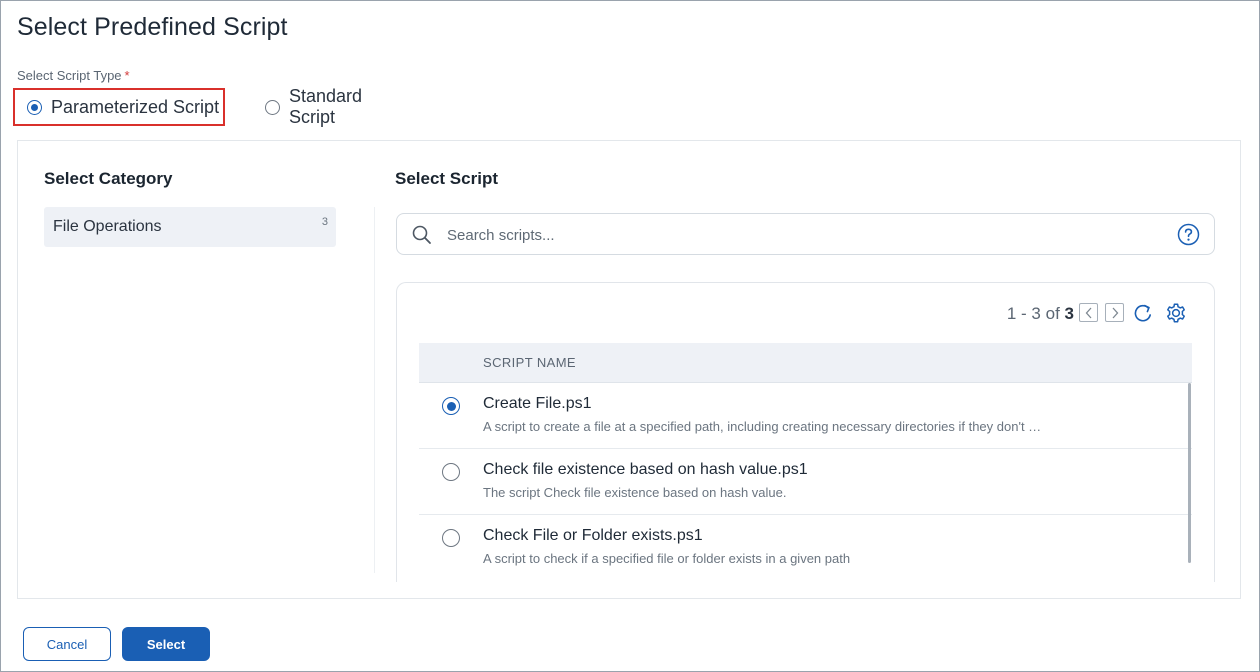 The height and width of the screenshot is (672, 1260). I want to click on script-type-label: Select Script Type *, so click(73, 75).